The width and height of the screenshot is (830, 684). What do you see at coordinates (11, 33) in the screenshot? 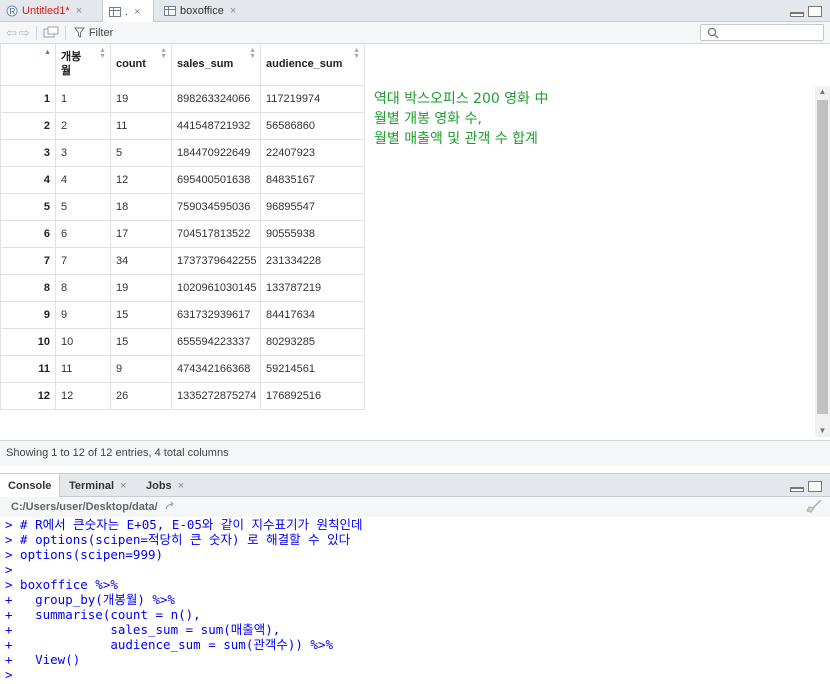
I see `back-arrow-icon: ⇦` at bounding box center [11, 33].